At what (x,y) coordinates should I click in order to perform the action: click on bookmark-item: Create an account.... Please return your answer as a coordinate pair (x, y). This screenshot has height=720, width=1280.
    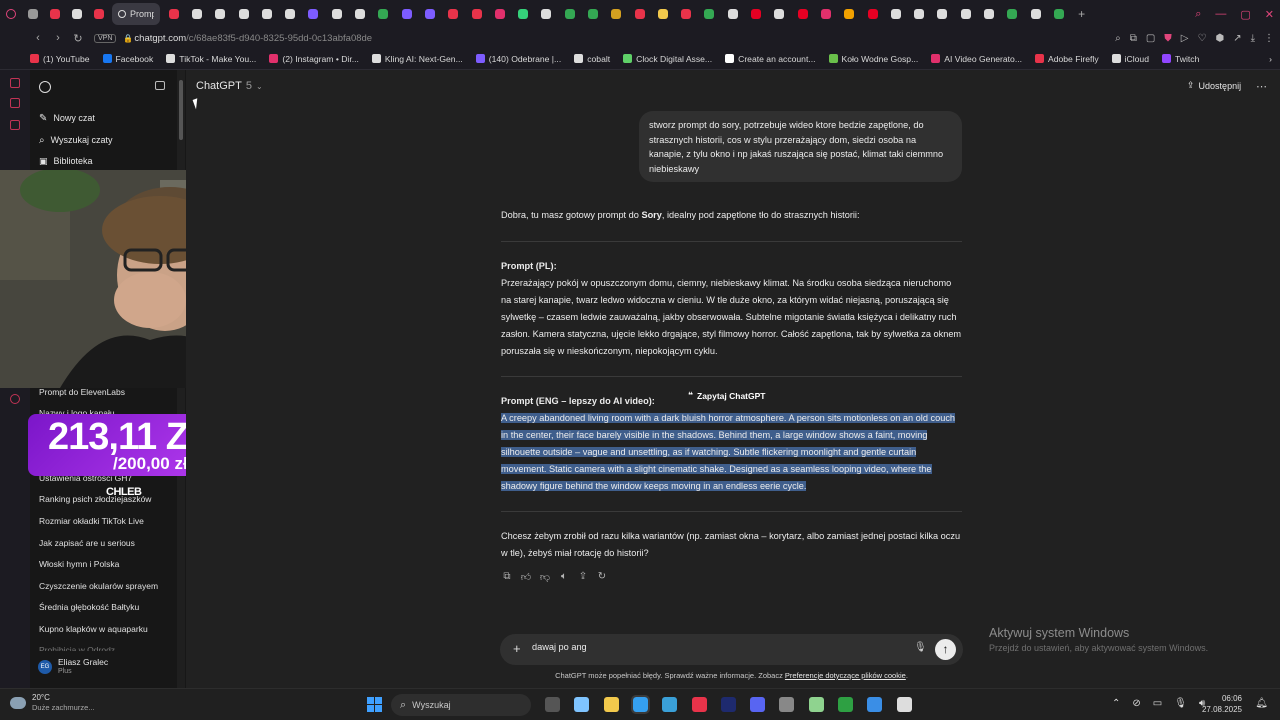
    Looking at the image, I should click on (770, 59).